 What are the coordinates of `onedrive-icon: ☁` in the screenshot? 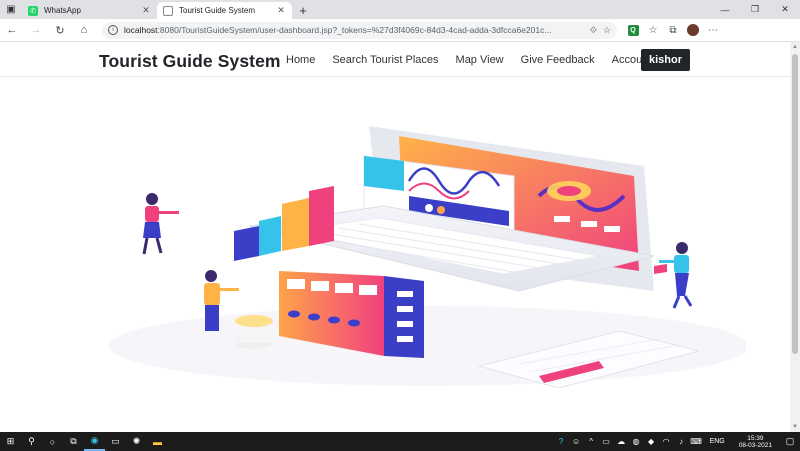 It's located at (621, 441).